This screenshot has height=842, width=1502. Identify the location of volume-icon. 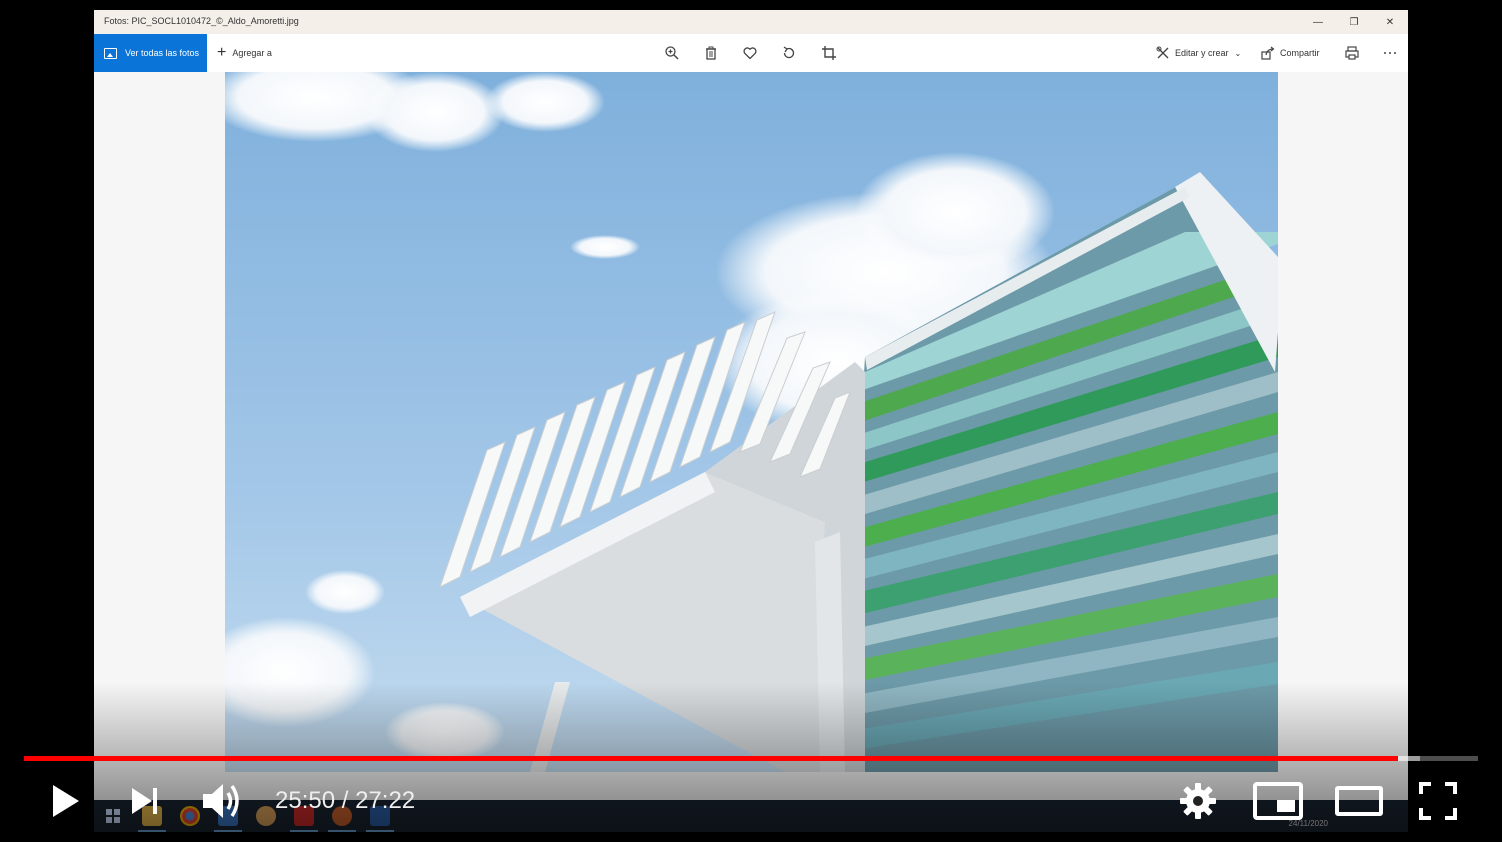
(221, 801).